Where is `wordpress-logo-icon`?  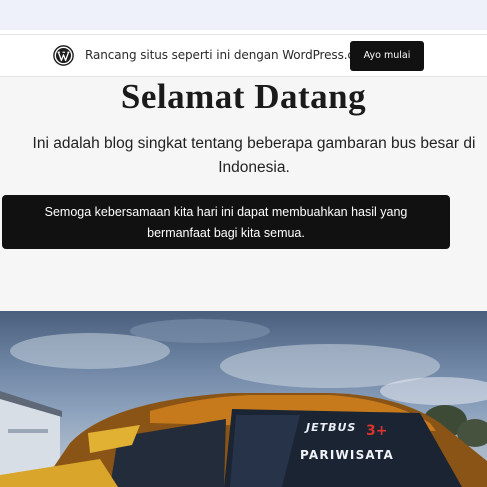 wordpress-logo-icon is located at coordinates (63, 55).